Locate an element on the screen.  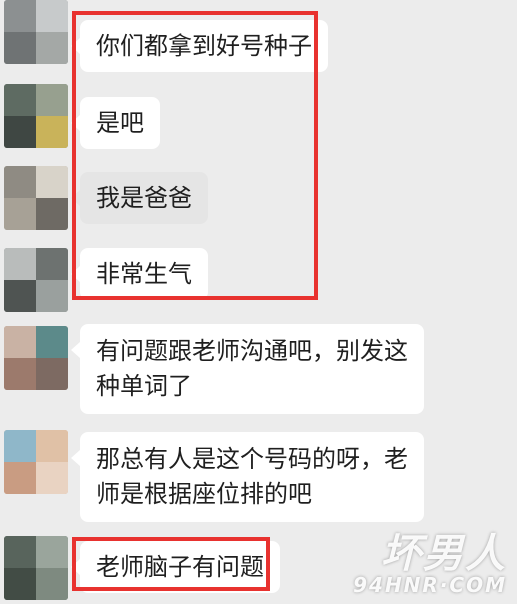
watermark-url: 94HNR·COM is located at coordinates (430, 585).